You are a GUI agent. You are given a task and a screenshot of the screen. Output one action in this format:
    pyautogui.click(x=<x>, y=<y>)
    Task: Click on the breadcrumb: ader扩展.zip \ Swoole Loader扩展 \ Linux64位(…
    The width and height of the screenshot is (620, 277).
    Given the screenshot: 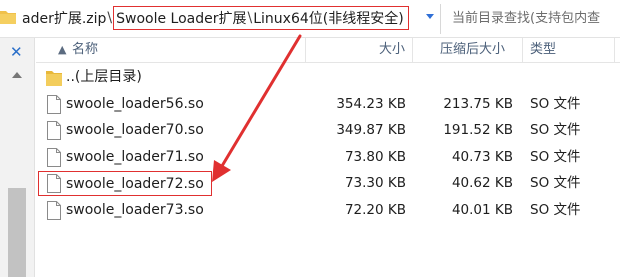 What is the action you would take?
    pyautogui.click(x=215, y=18)
    